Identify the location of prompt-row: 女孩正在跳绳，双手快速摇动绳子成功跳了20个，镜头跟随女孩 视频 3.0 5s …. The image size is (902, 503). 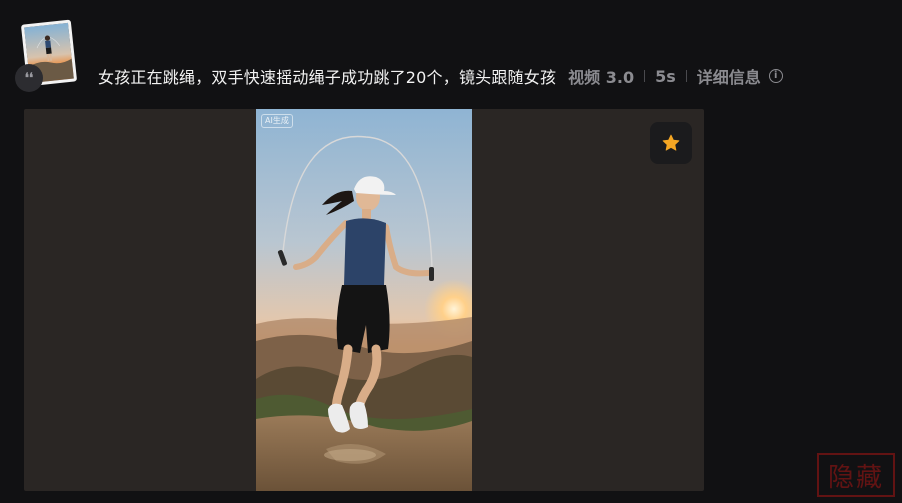
(440, 76).